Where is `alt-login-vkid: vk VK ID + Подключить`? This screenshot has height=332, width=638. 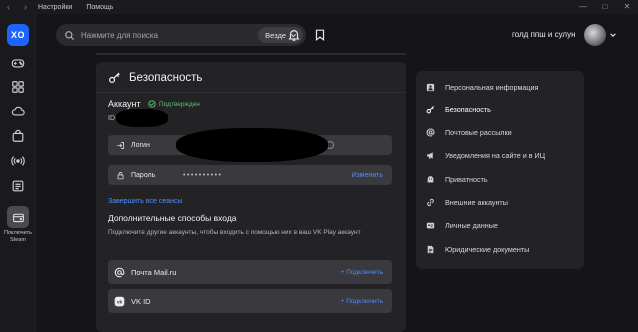
alt-login-vkid: vk VK ID + Подключить is located at coordinates (250, 301).